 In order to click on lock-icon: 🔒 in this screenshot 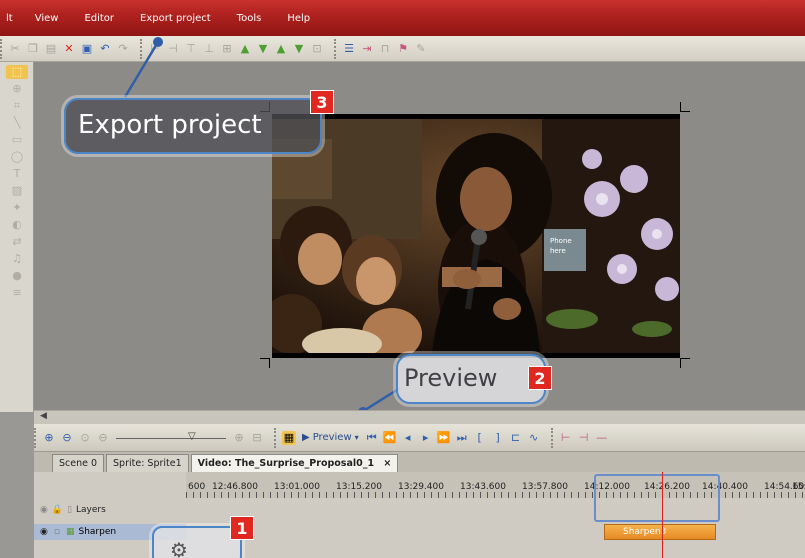, I will do `click(57, 510)`.